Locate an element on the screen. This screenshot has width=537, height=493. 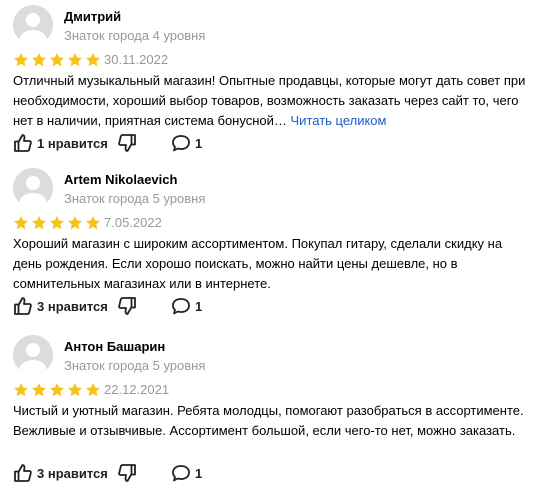
author-name: Антон Башарин is located at coordinates (114, 346).